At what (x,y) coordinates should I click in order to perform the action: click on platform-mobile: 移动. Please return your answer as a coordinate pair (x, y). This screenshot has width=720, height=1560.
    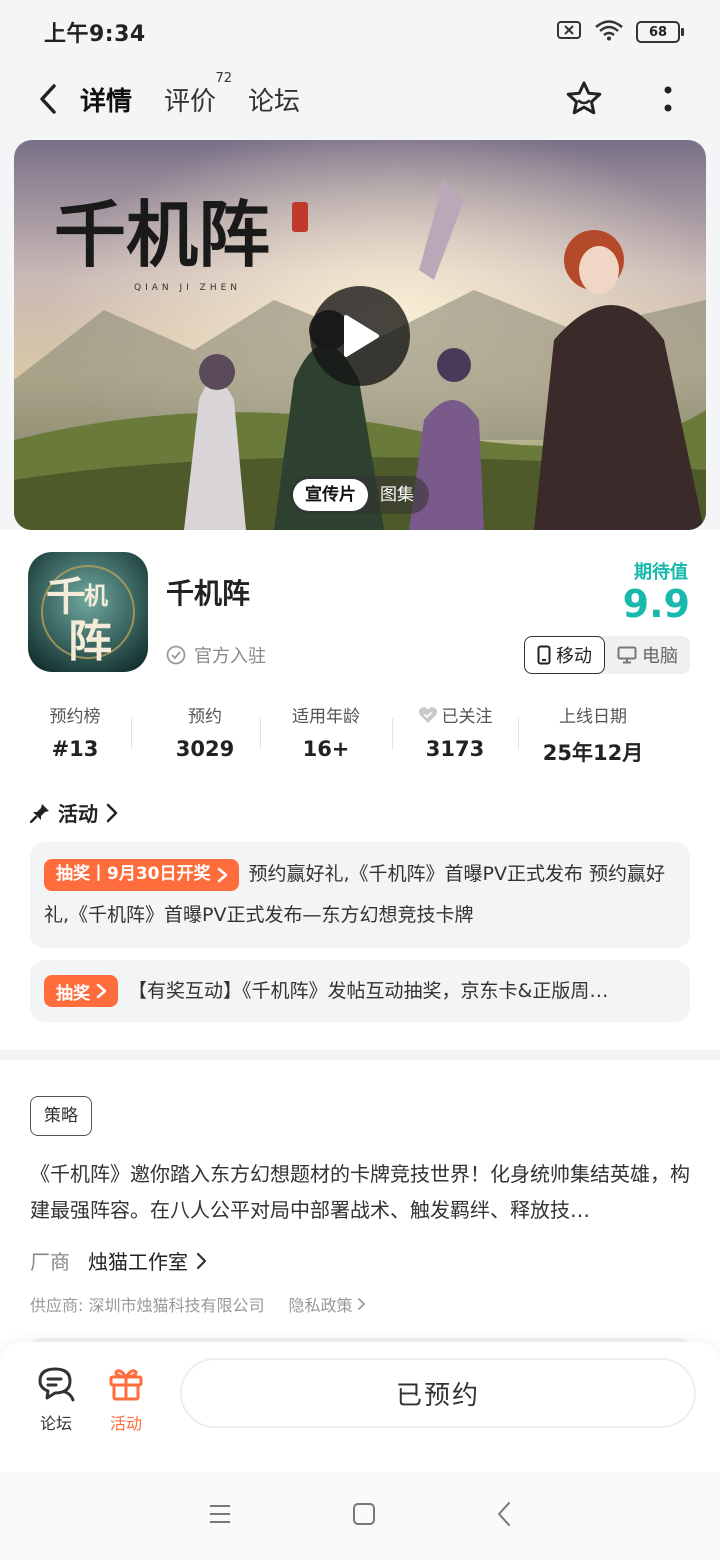
    Looking at the image, I should click on (564, 655).